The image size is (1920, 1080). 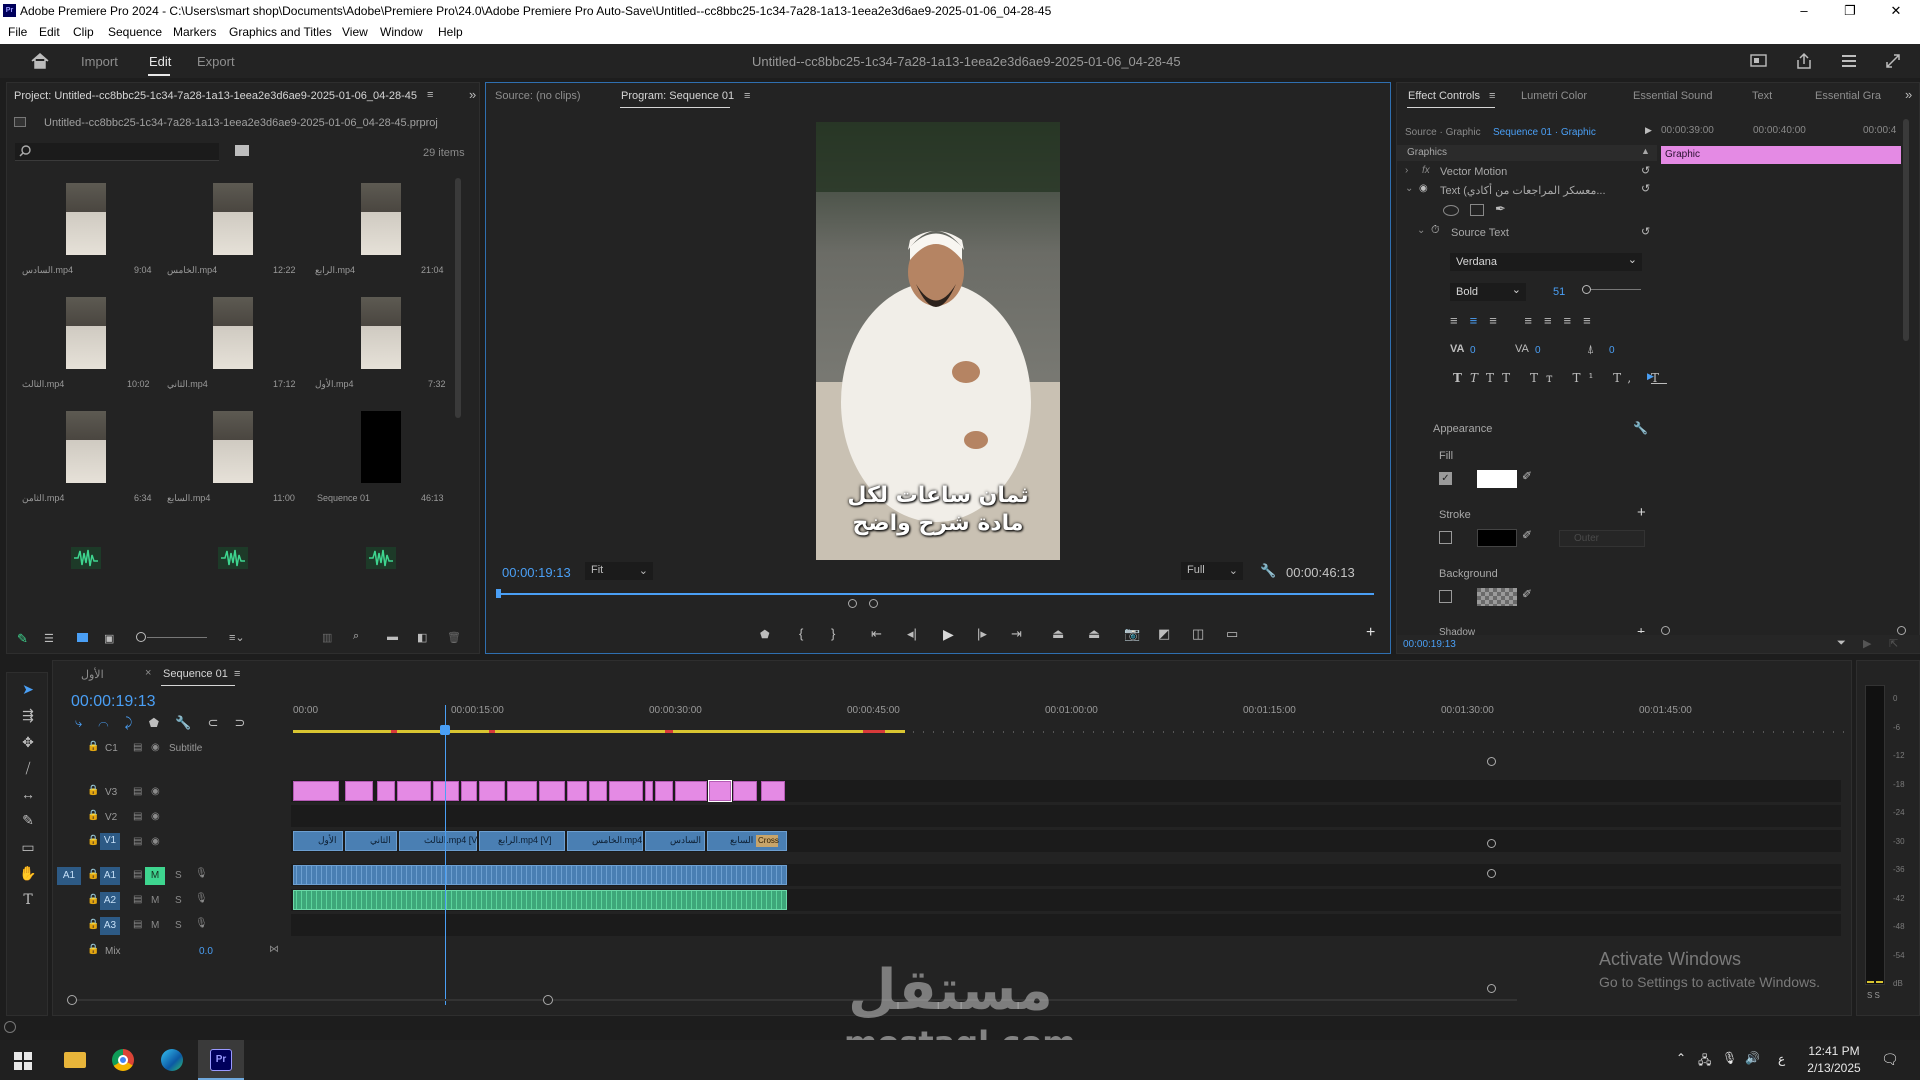 I want to click on lift-icon: ⏏, so click(x=1058, y=634).